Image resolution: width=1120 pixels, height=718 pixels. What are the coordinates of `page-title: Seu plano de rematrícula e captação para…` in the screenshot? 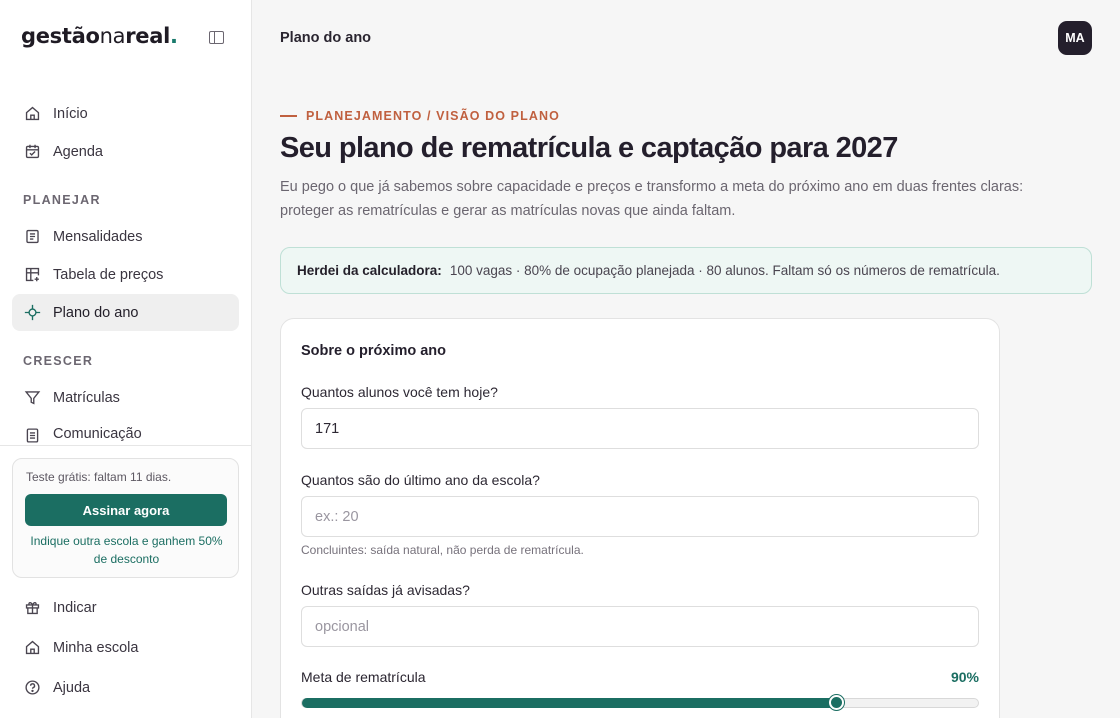 It's located at (589, 148).